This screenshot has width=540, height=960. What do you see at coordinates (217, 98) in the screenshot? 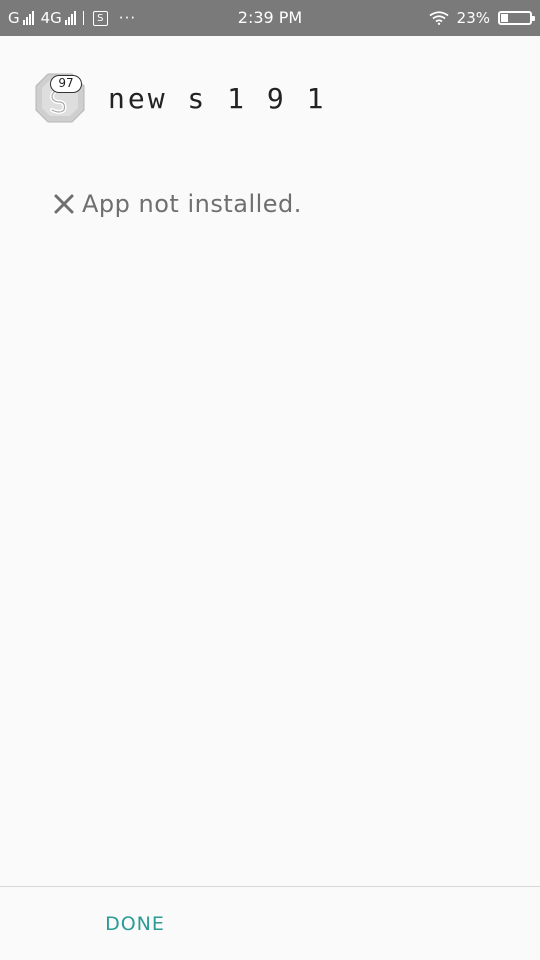
I see `app-name: new s 1 9 1` at bounding box center [217, 98].